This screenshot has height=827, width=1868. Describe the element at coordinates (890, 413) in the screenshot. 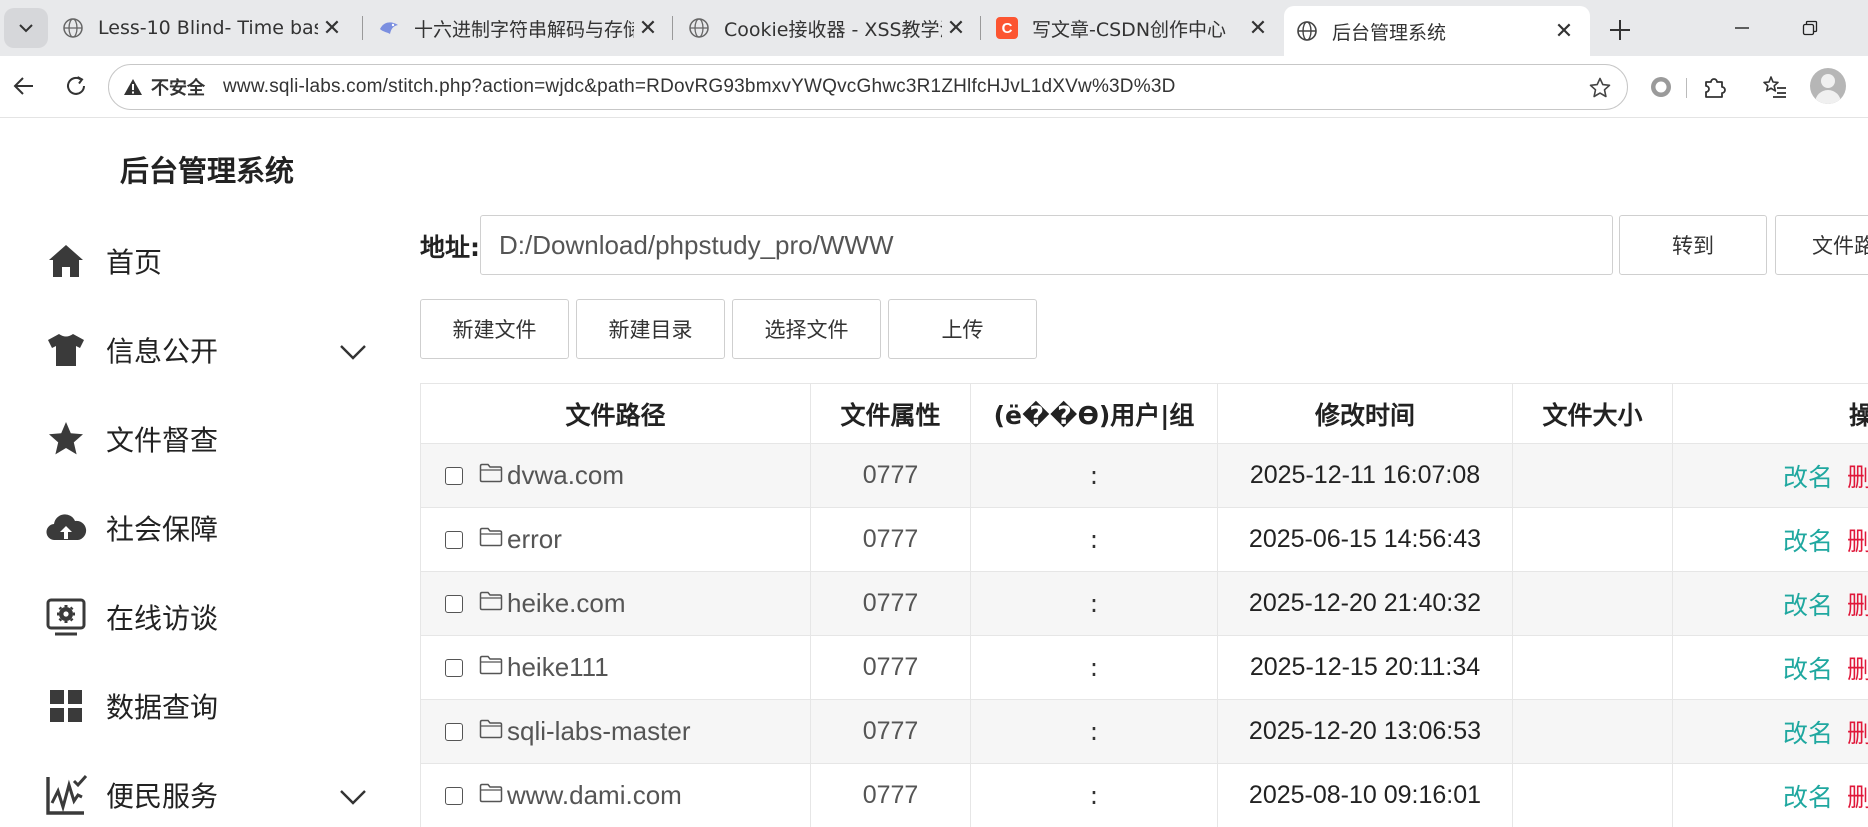

I see `column-header: 文件属性` at that location.